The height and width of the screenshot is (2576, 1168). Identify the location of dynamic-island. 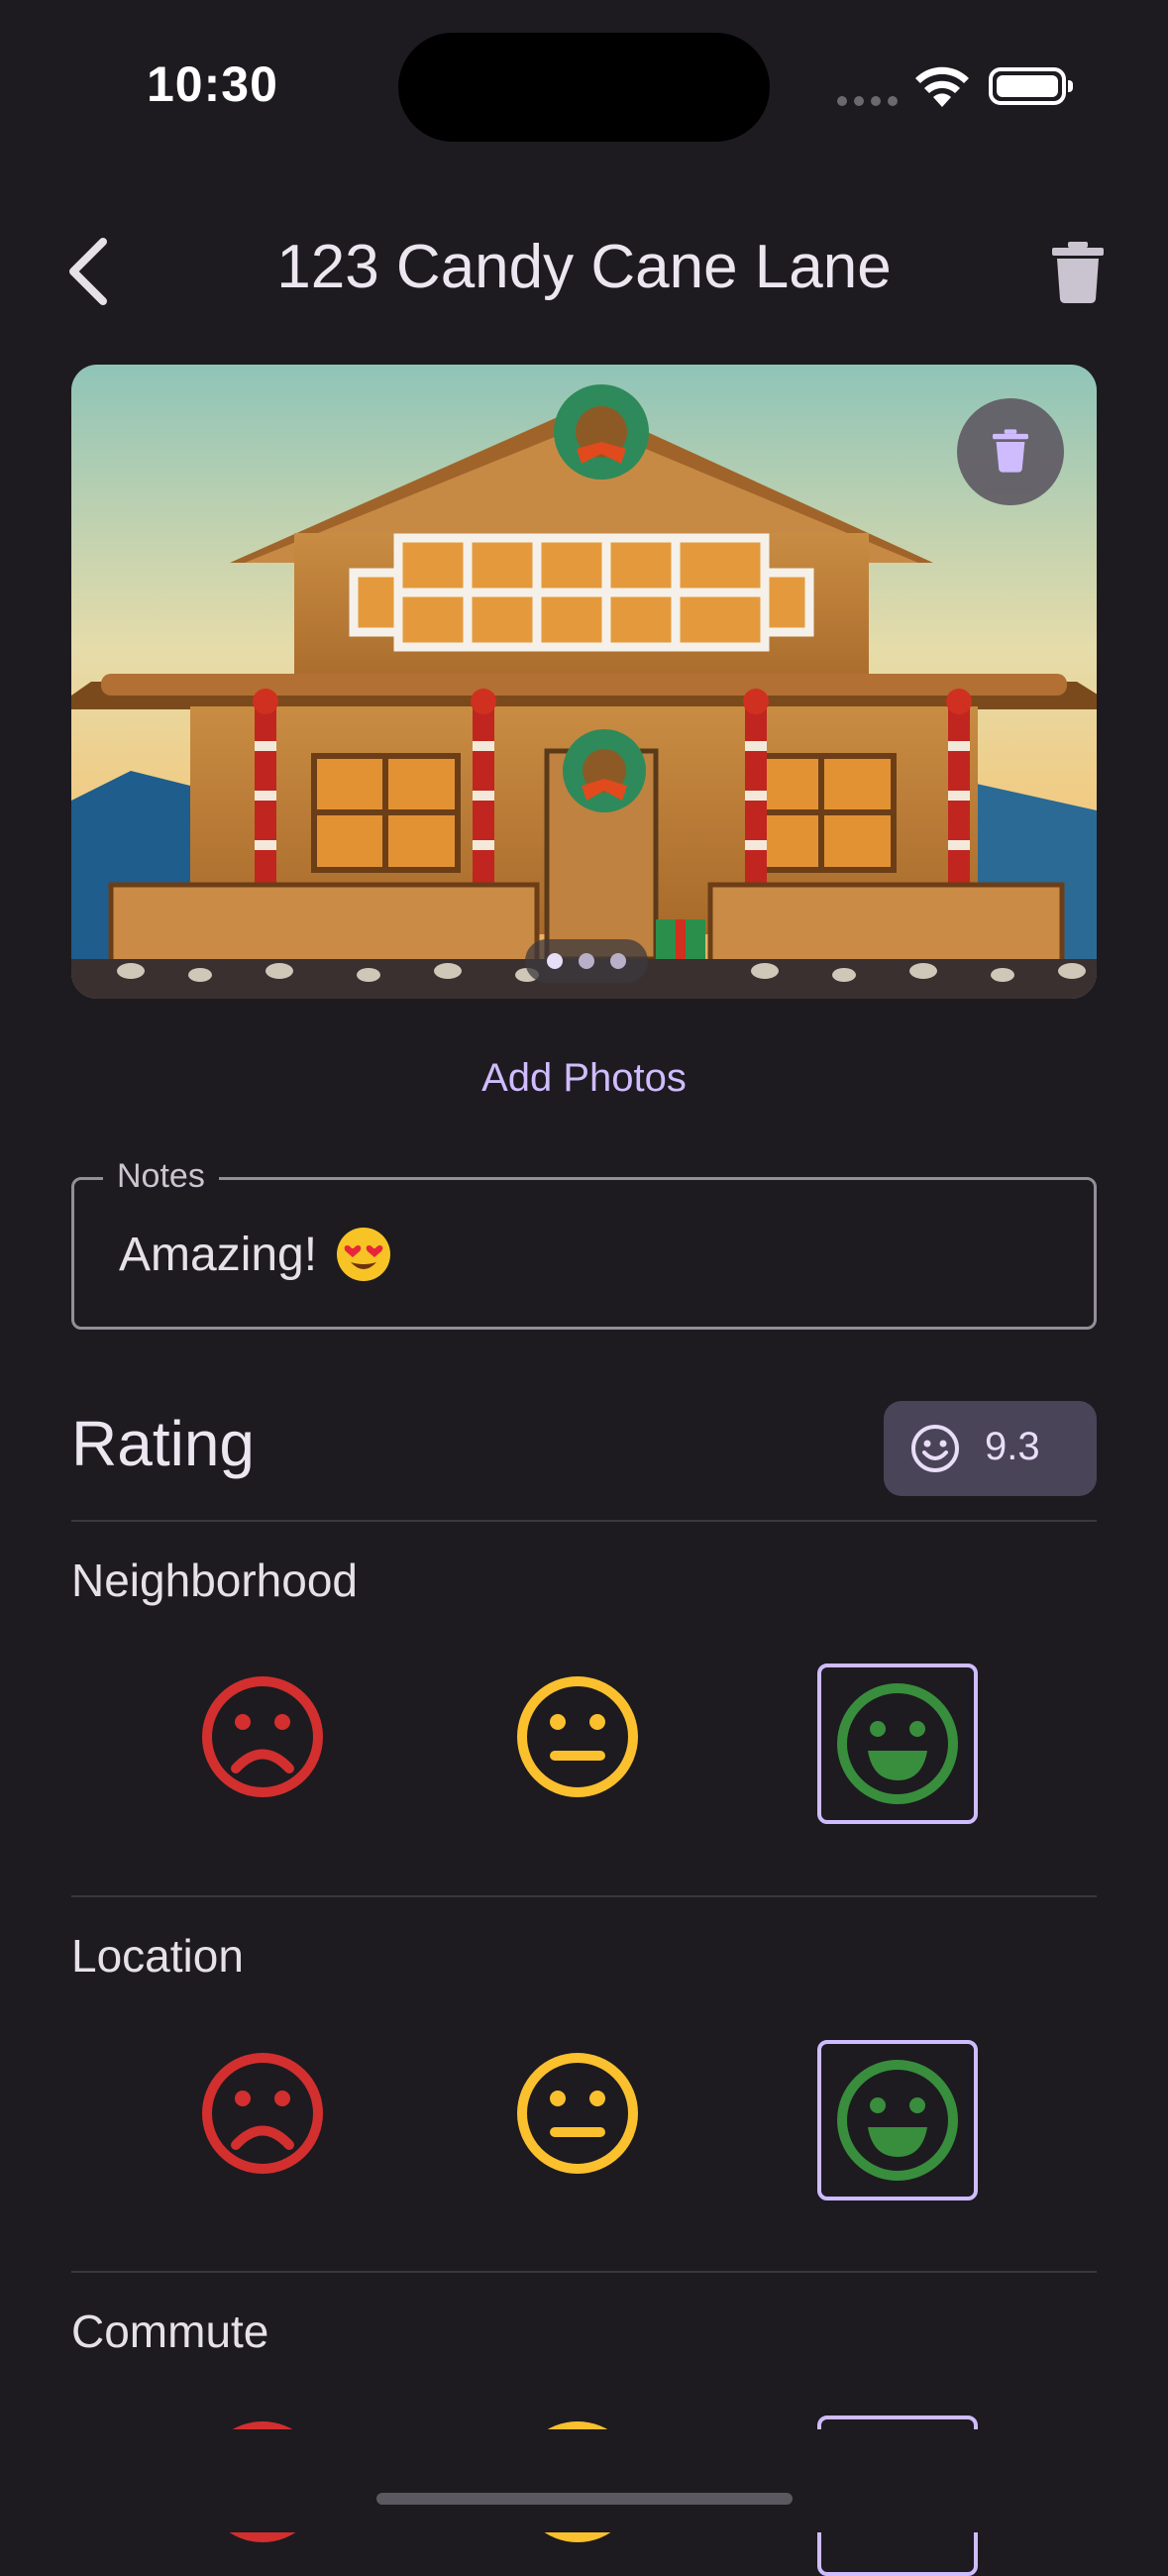
(584, 88).